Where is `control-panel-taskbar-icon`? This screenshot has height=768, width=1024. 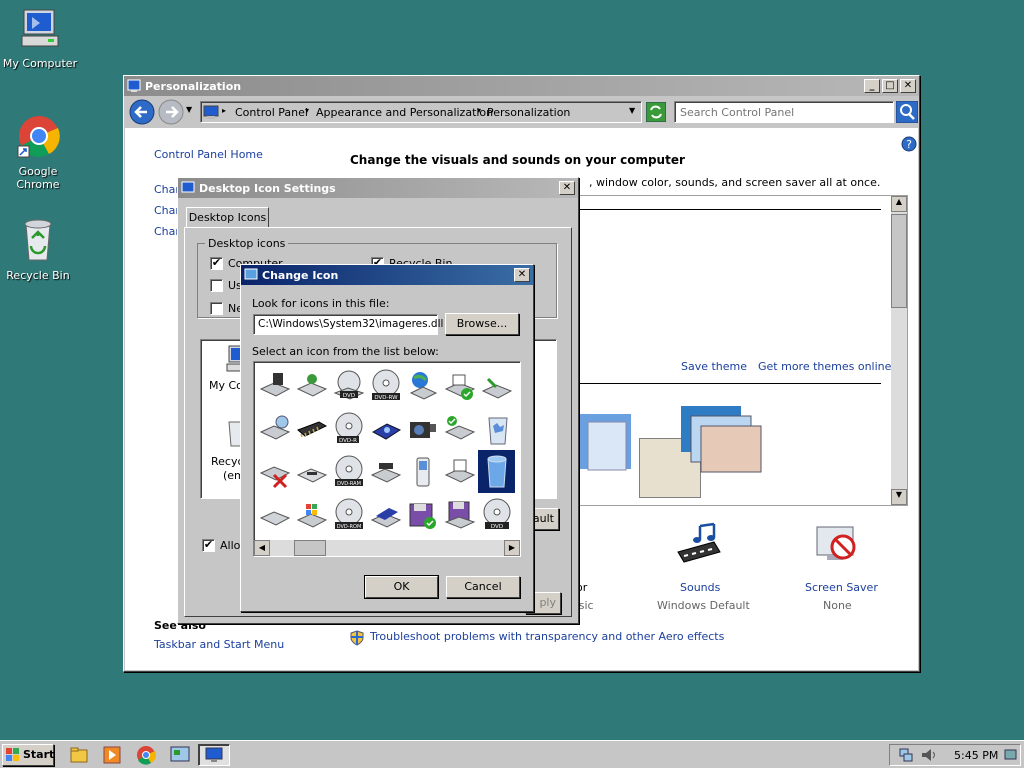 control-panel-taskbar-icon is located at coordinates (180, 755).